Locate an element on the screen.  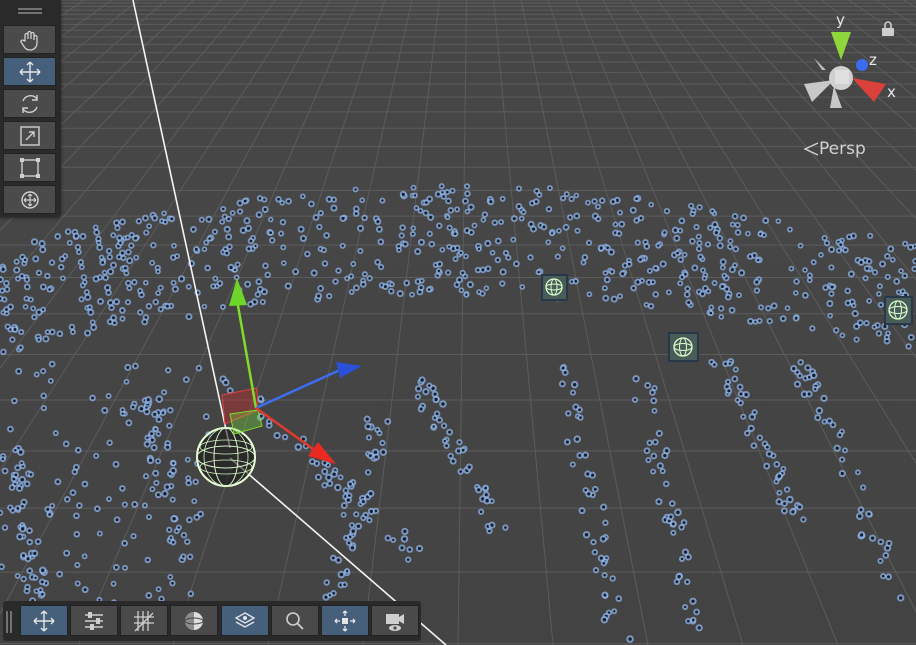
y-axis-label: y is located at coordinates (840, 20).